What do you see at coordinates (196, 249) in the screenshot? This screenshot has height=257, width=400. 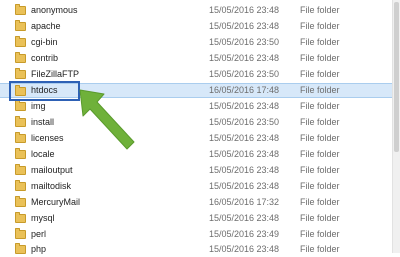 I see `list-item: php 15/05/2016 23:48 File folder` at bounding box center [196, 249].